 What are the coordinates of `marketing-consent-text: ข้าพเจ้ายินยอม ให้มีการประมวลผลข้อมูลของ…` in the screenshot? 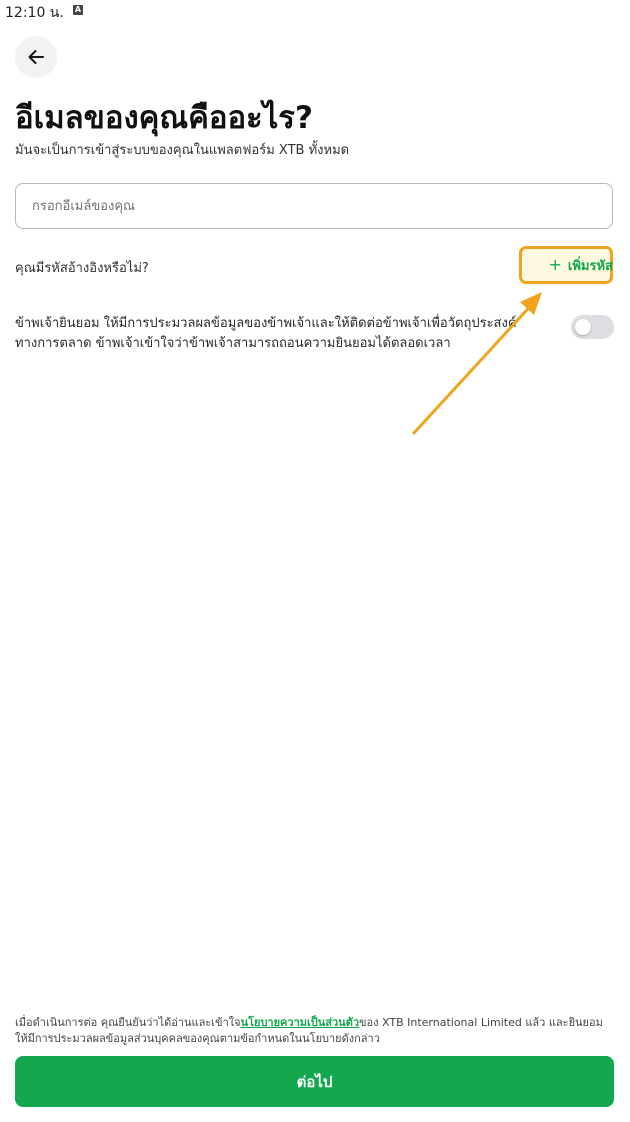 It's located at (266, 333).